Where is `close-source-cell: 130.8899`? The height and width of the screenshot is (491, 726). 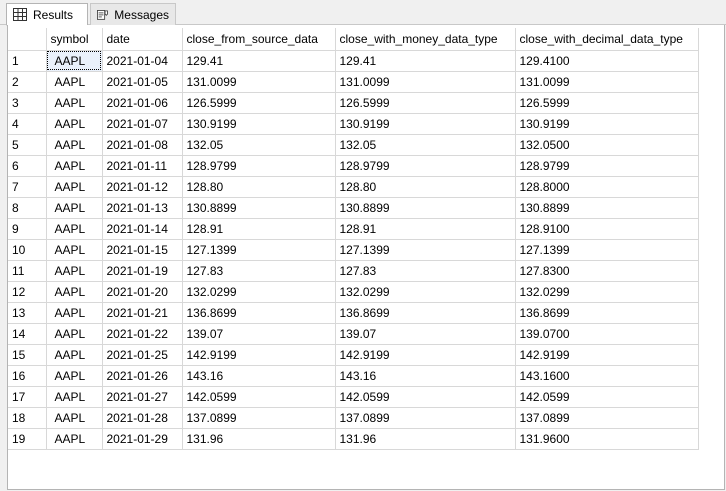 close-source-cell: 130.8899 is located at coordinates (259, 208).